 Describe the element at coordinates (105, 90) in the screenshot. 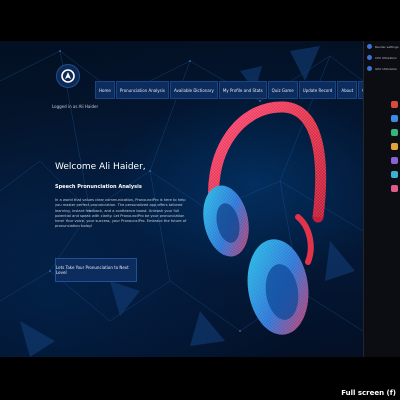

I see `nav-home: Home` at that location.